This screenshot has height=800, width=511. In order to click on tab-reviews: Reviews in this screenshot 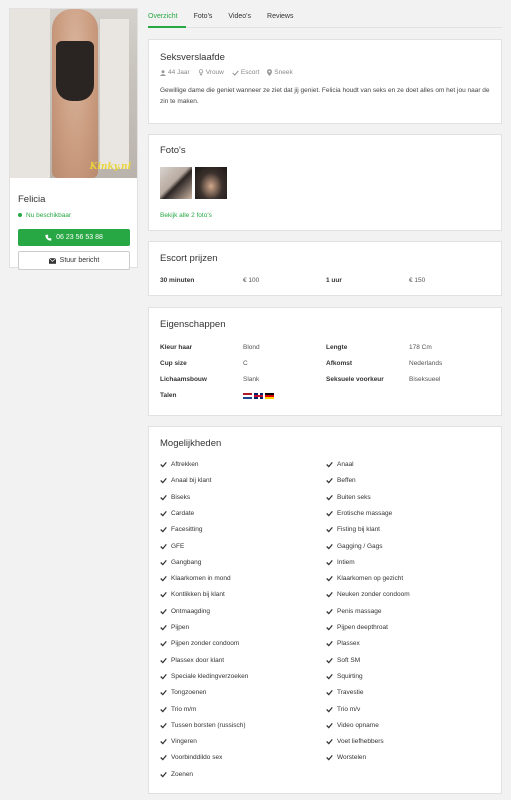, I will do `click(284, 18)`.